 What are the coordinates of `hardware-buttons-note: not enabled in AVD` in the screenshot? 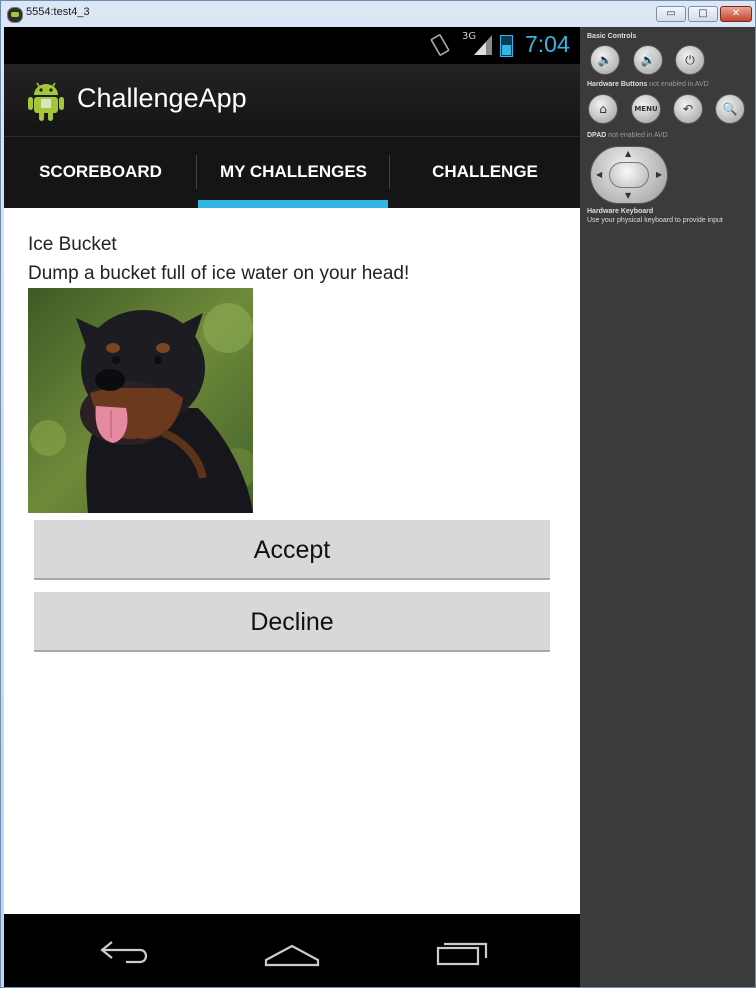 It's located at (679, 84).